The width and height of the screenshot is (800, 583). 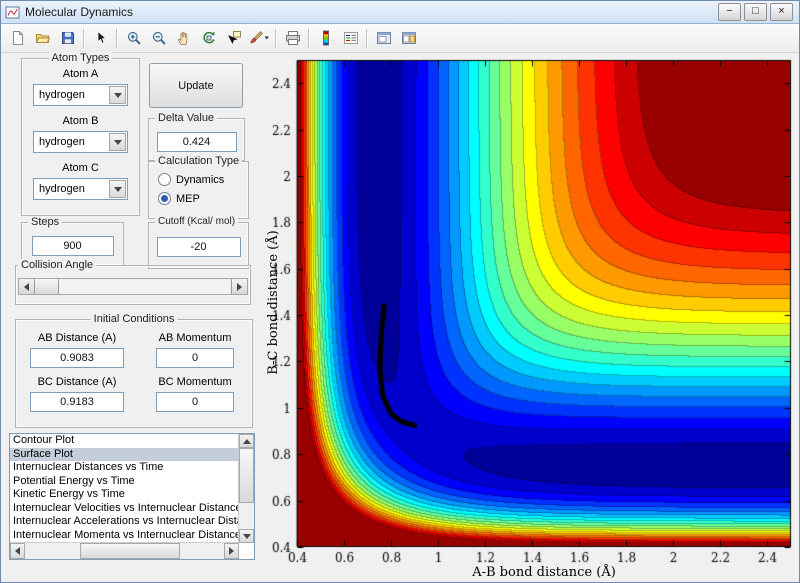 What do you see at coordinates (12, 12) in the screenshot?
I see `app-icon` at bounding box center [12, 12].